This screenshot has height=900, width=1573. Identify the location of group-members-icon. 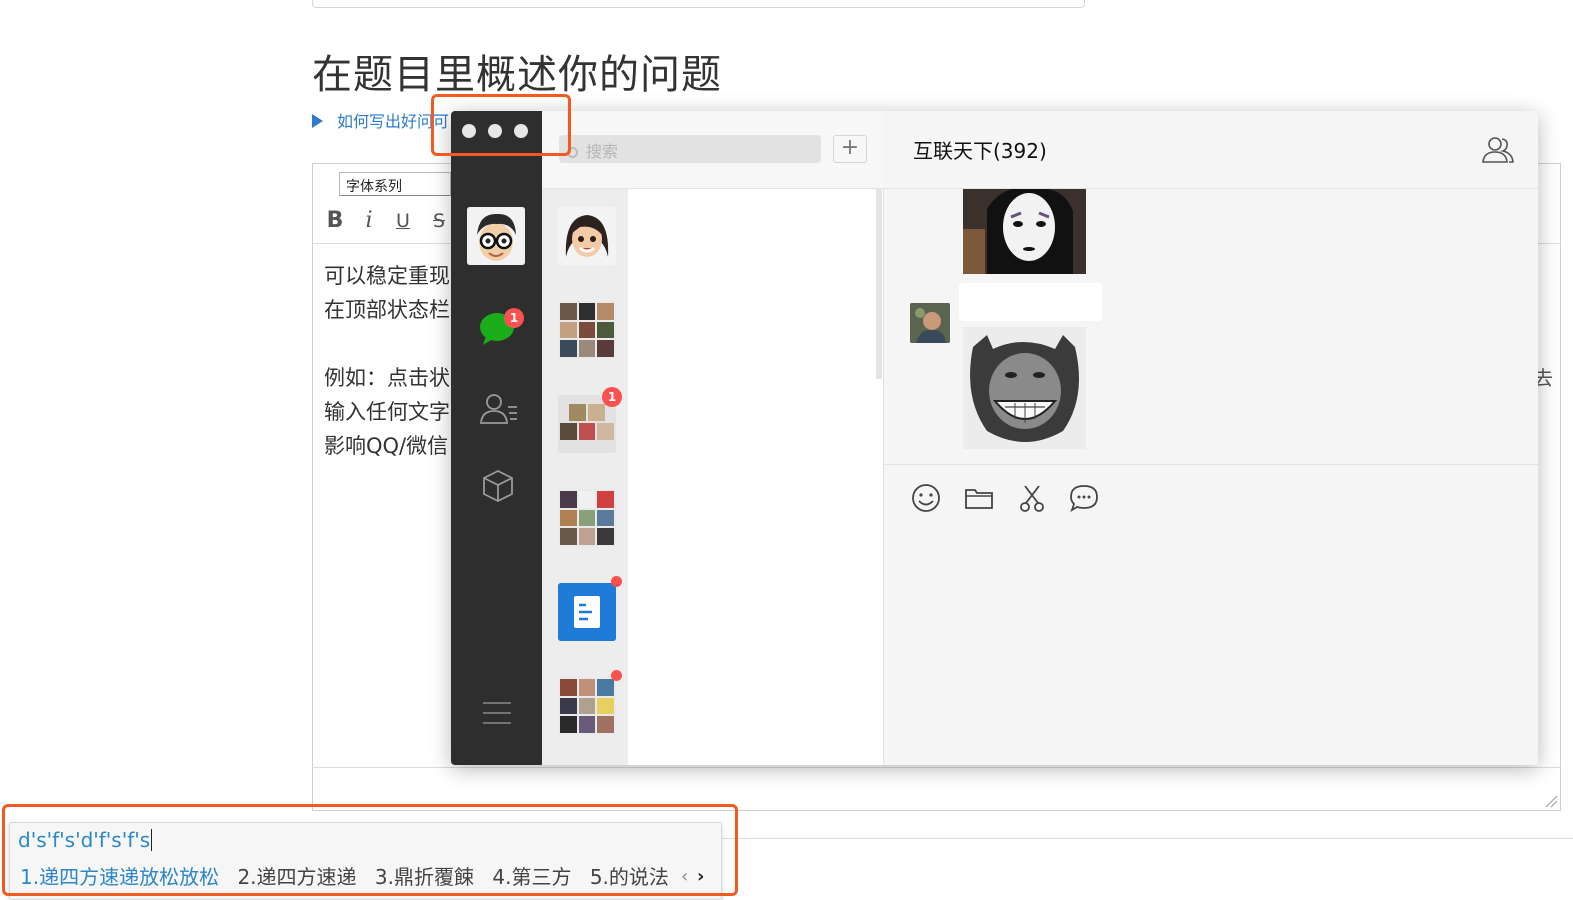
(1498, 150).